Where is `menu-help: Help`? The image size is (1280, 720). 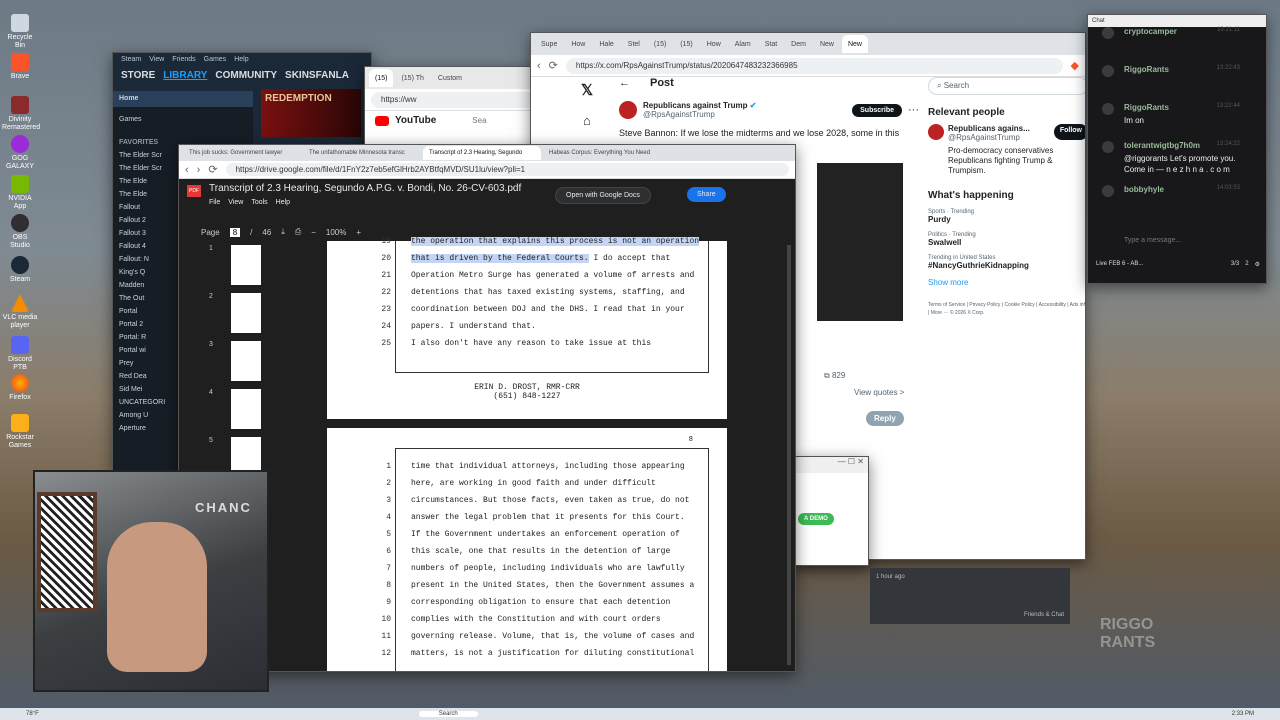 menu-help: Help is located at coordinates (283, 202).